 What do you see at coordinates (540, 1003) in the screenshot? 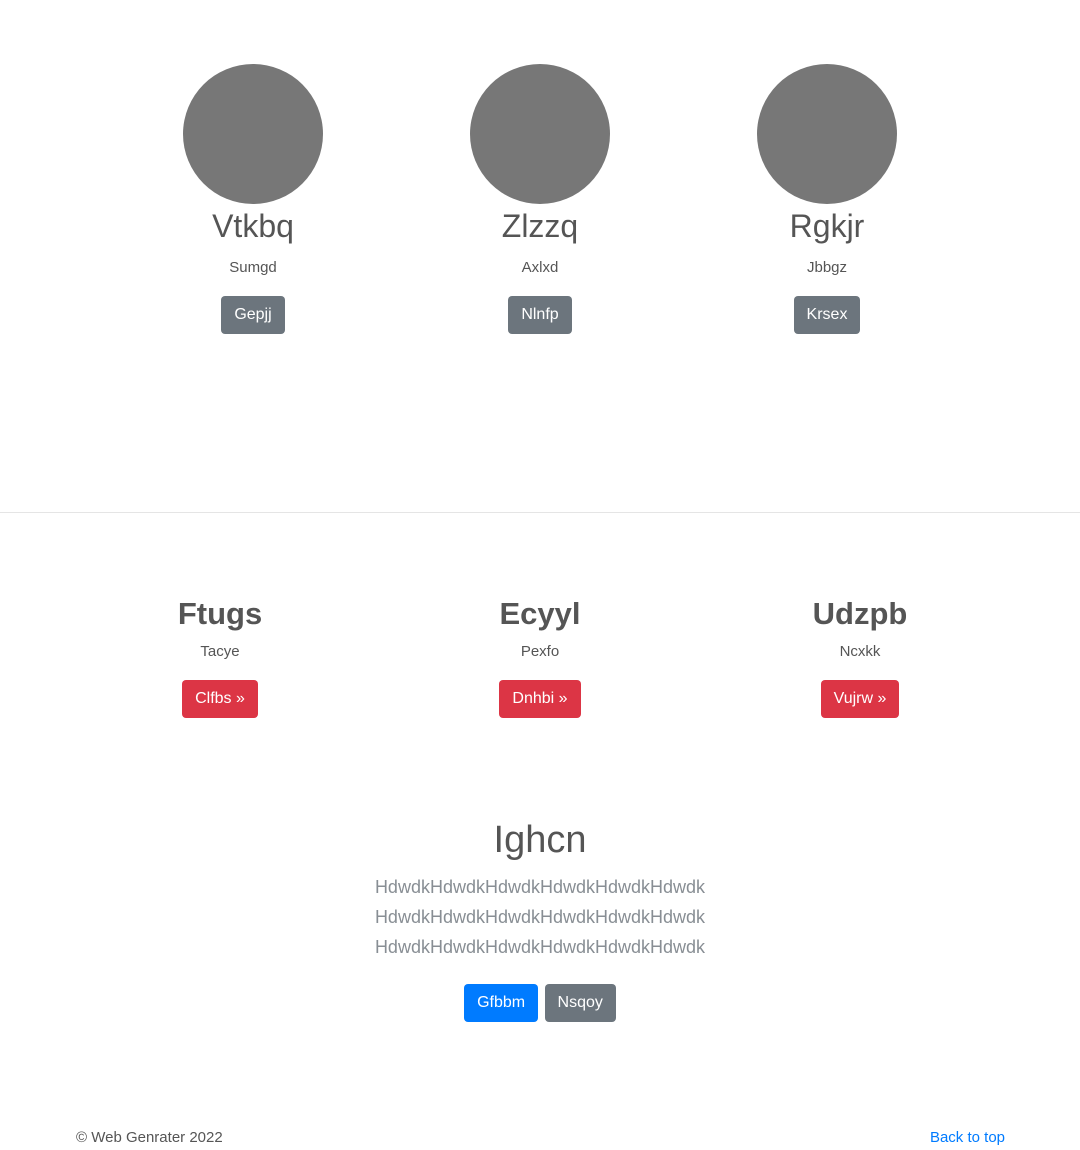
I see `hero-buttons: Gfbbm Nsqoy` at bounding box center [540, 1003].